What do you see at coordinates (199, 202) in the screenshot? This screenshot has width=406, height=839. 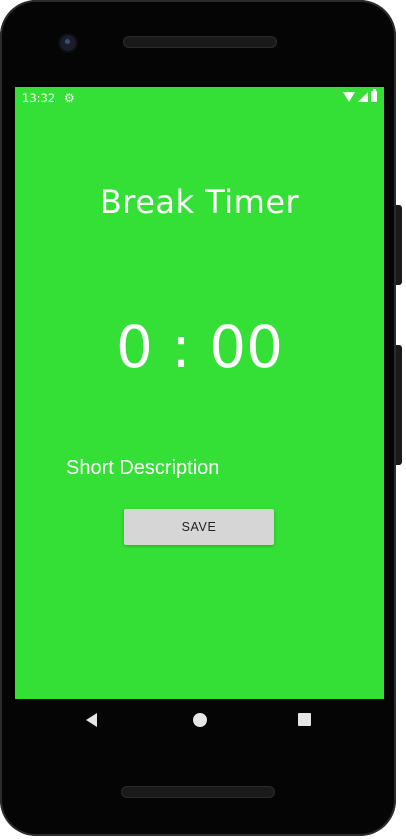 I see `page-title: Break Timer` at bounding box center [199, 202].